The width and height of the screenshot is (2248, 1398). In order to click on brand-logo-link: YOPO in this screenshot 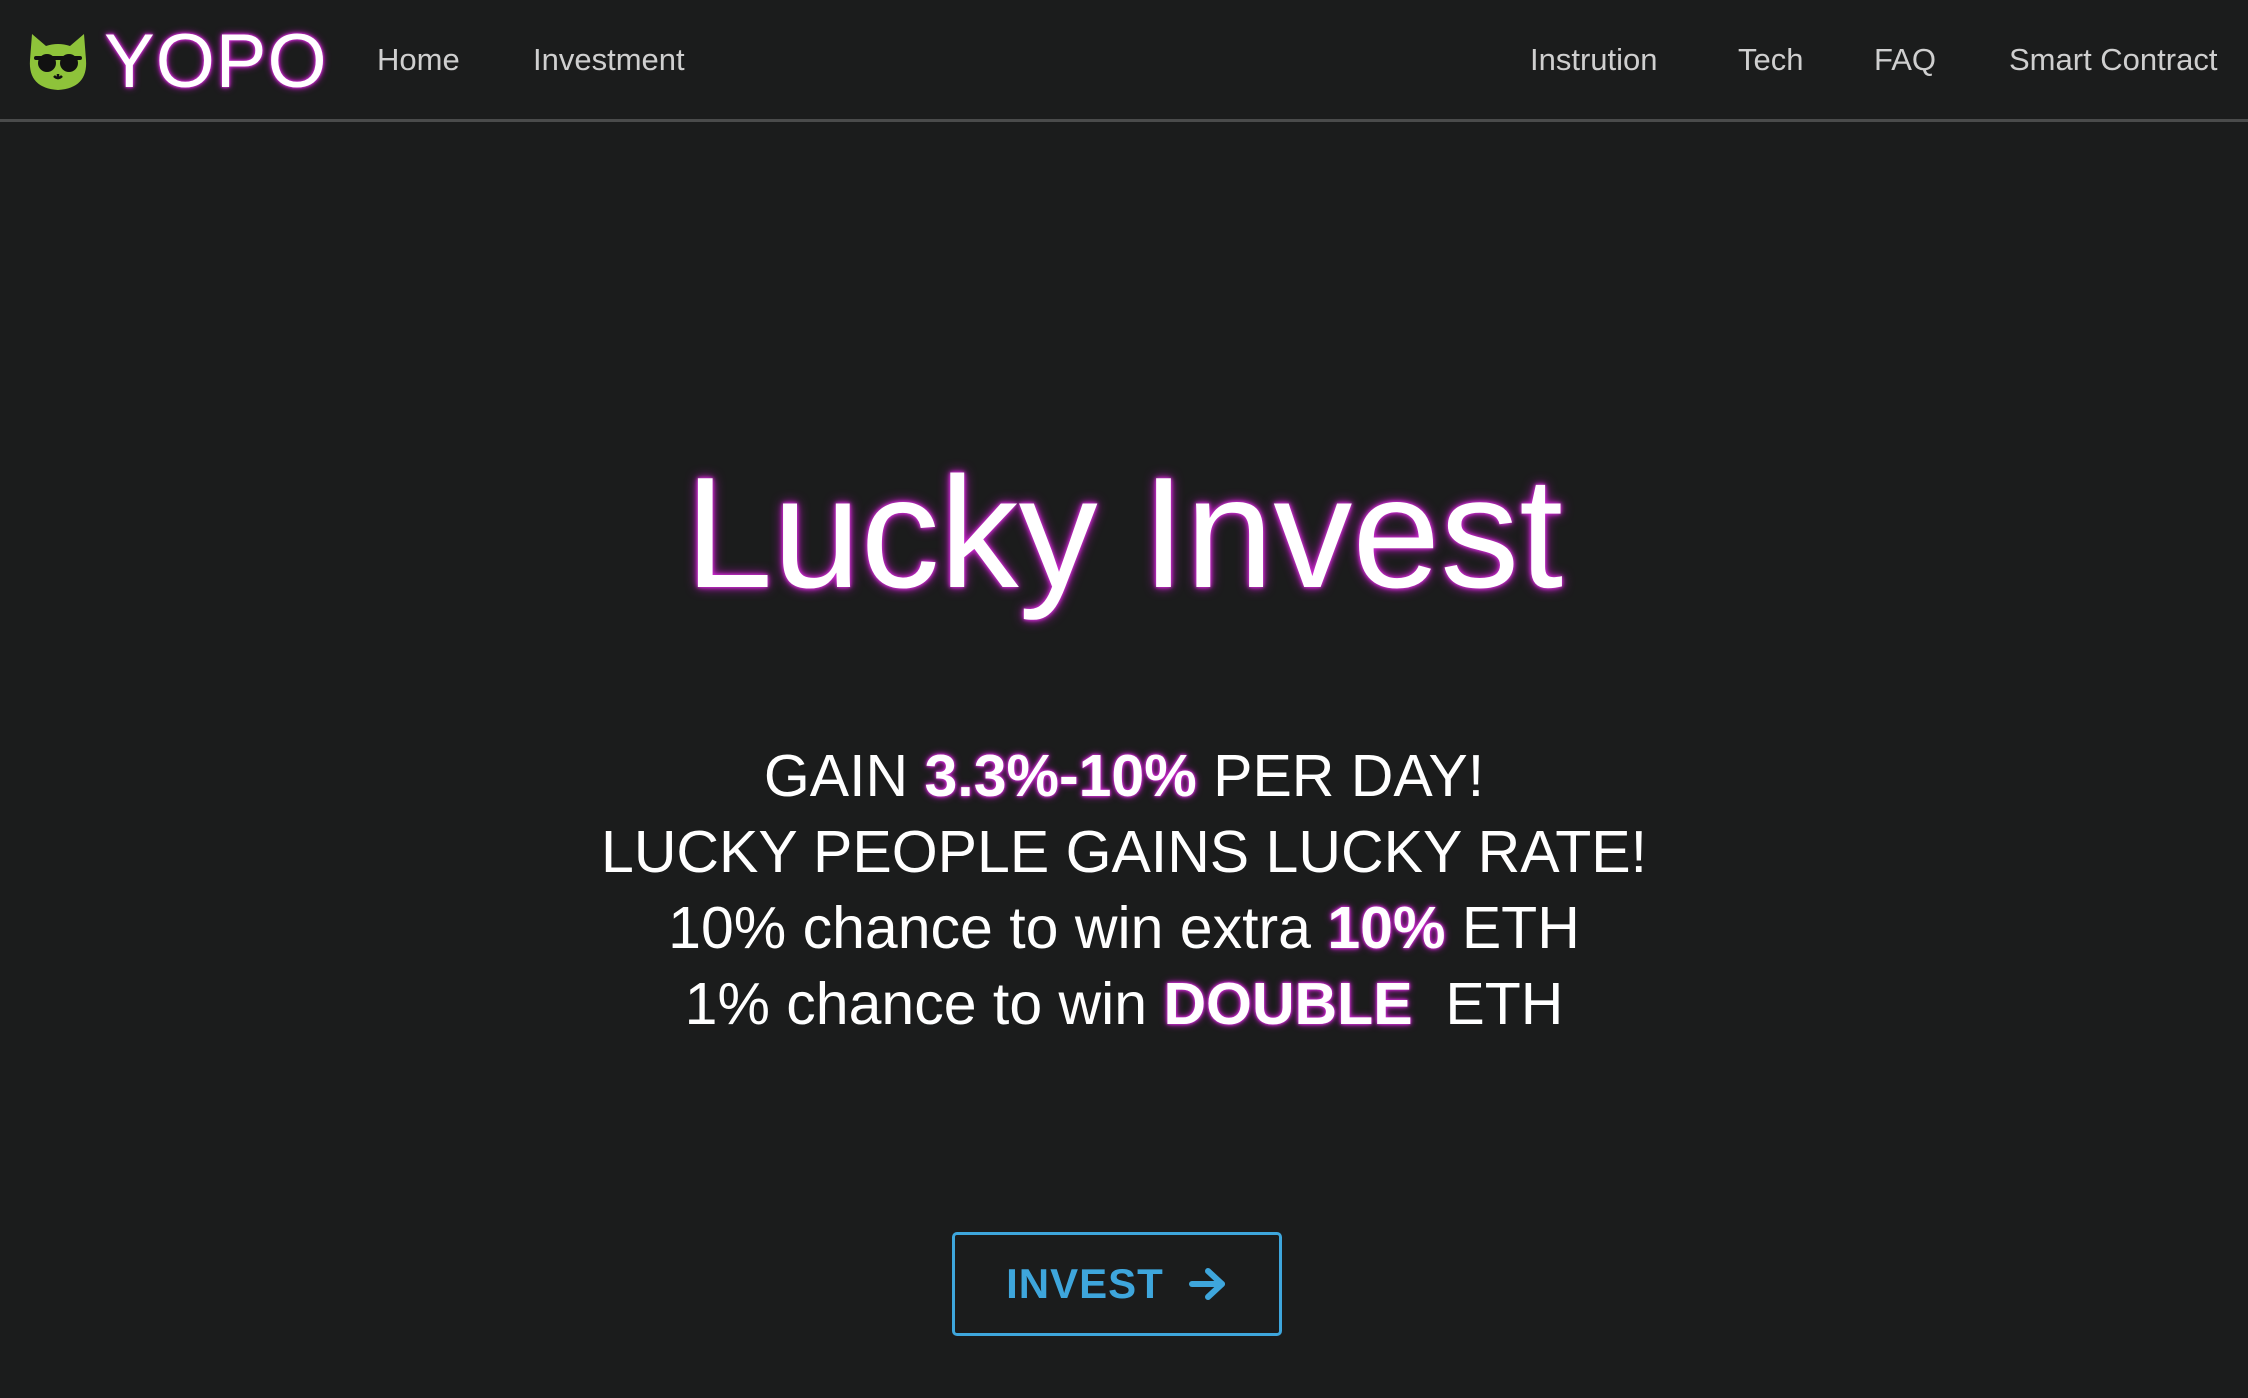, I will do `click(177, 62)`.